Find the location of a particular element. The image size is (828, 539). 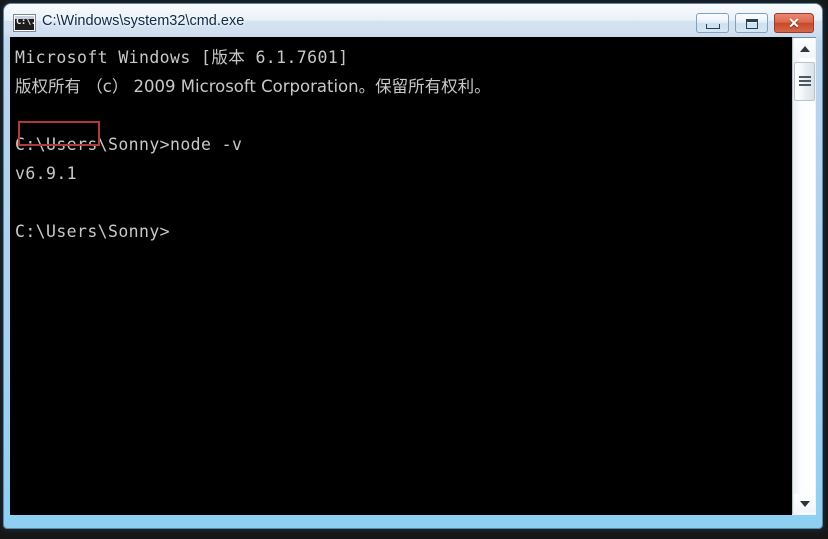

grip-icon is located at coordinates (805, 81).